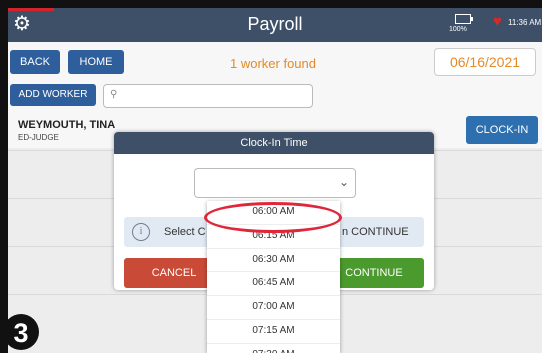  I want to click on modal-title: Clock-In Time, so click(274, 143).